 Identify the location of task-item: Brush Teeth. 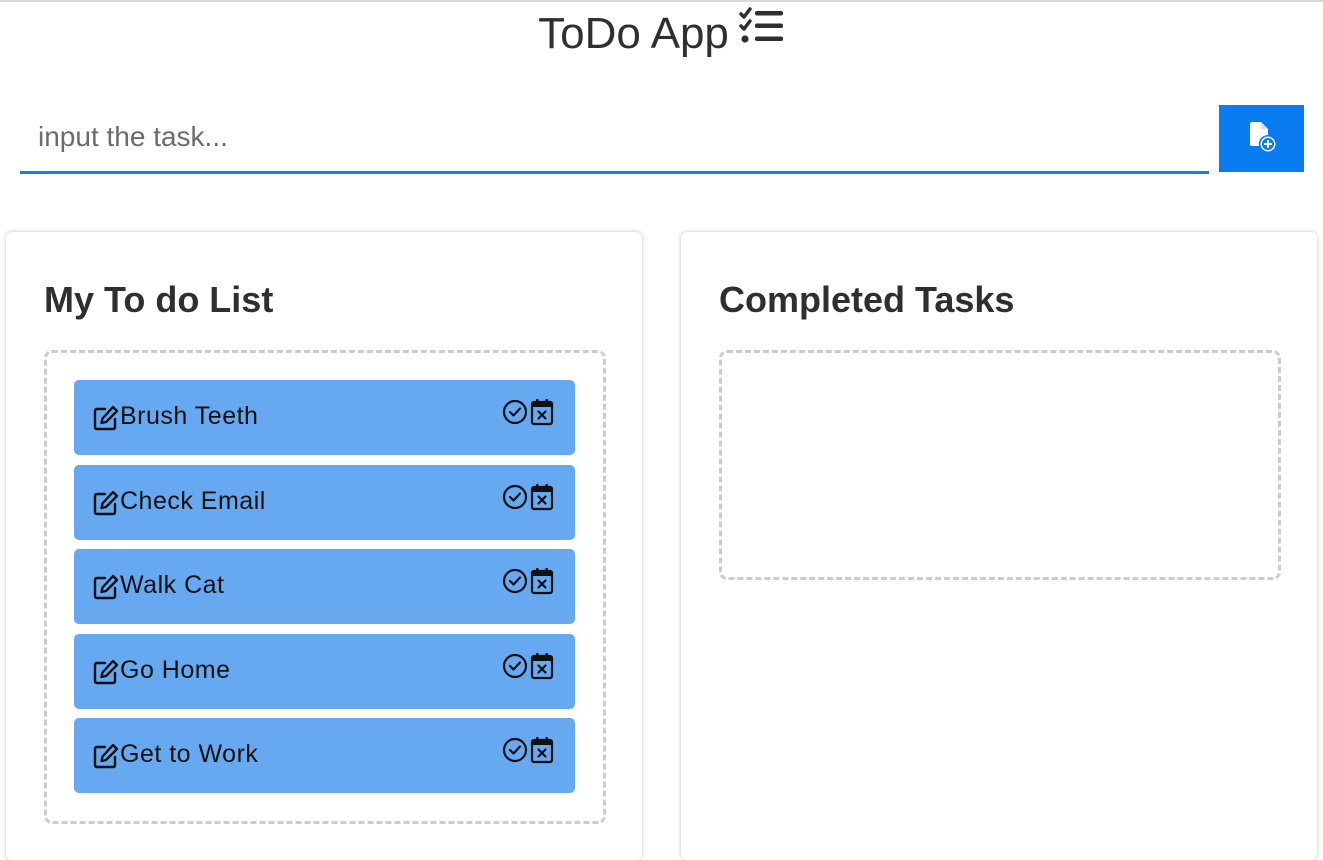
(324, 417).